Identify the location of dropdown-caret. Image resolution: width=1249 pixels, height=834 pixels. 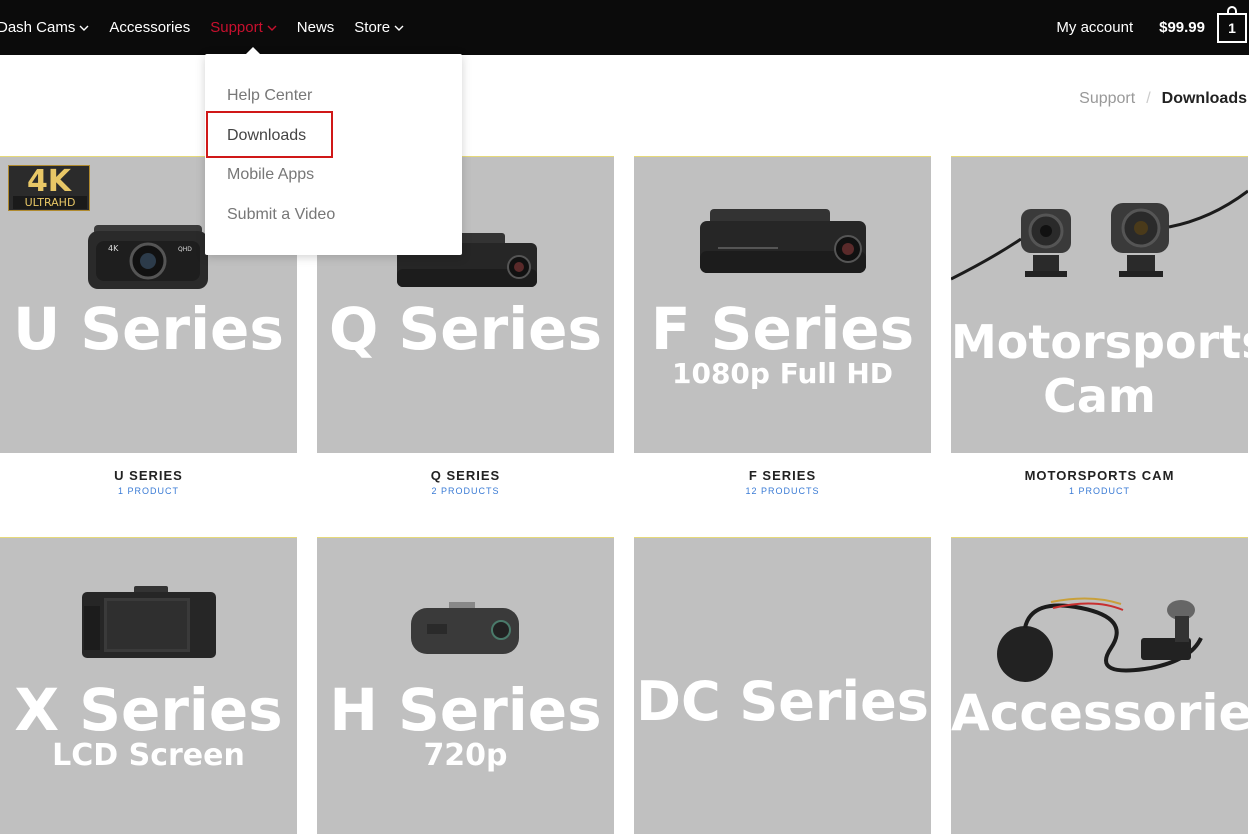
(253, 51).